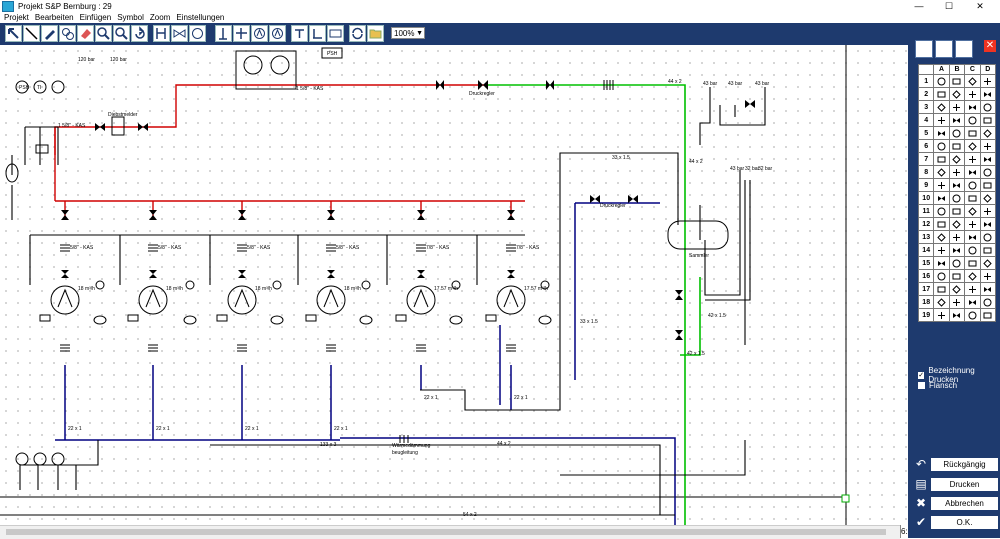 The height and width of the screenshot is (539, 1000). I want to click on panel-tab-instrument-icon, so click(964, 49).